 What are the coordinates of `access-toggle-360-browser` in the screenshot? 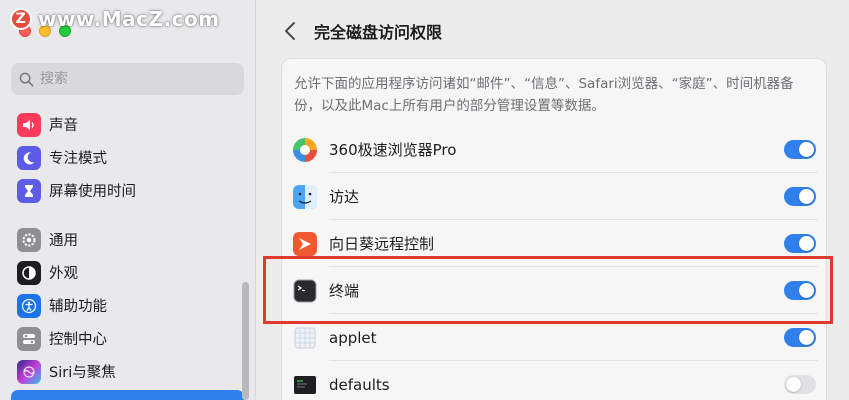 It's located at (800, 149).